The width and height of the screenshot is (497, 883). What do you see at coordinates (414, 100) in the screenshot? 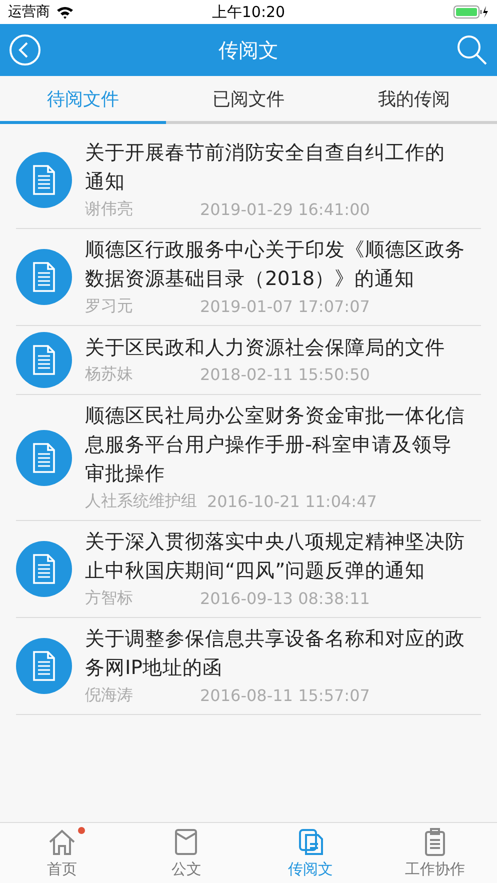
I see `tab: 我的传阅` at bounding box center [414, 100].